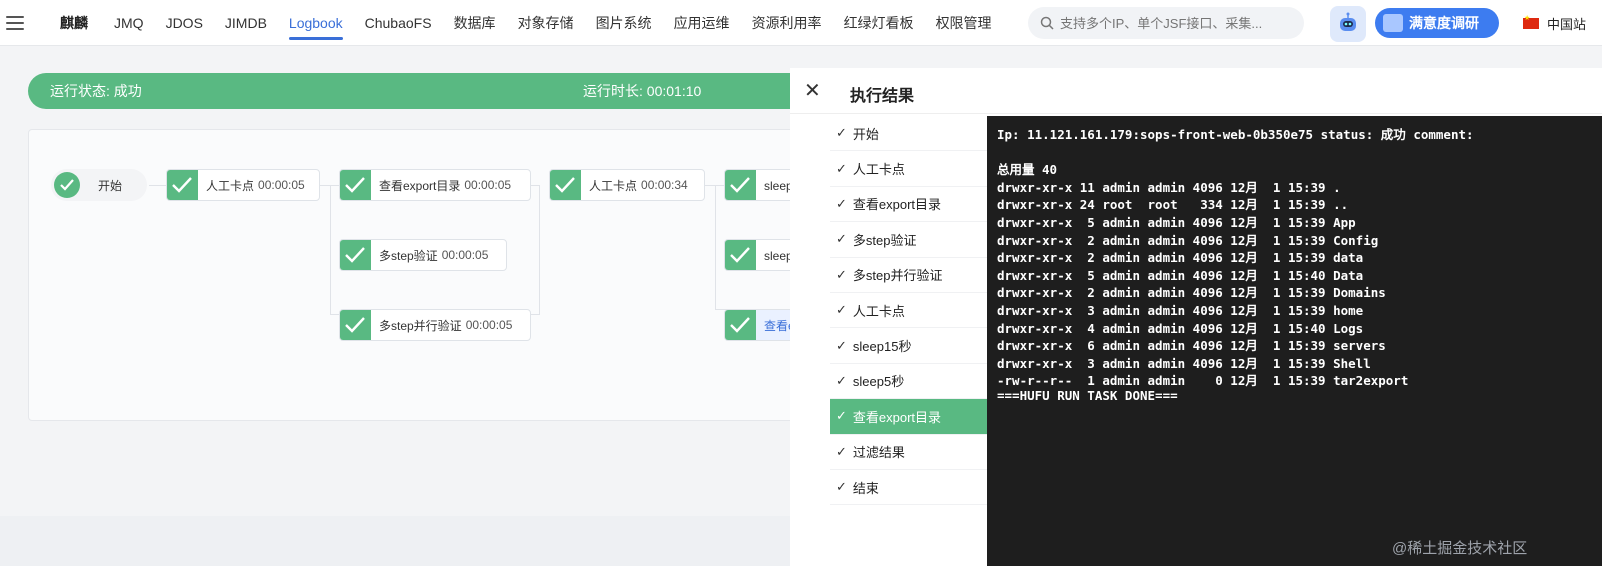 This screenshot has height=566, width=1602. I want to click on run-duration-text: 运行时长: 00:01:10, so click(642, 91).